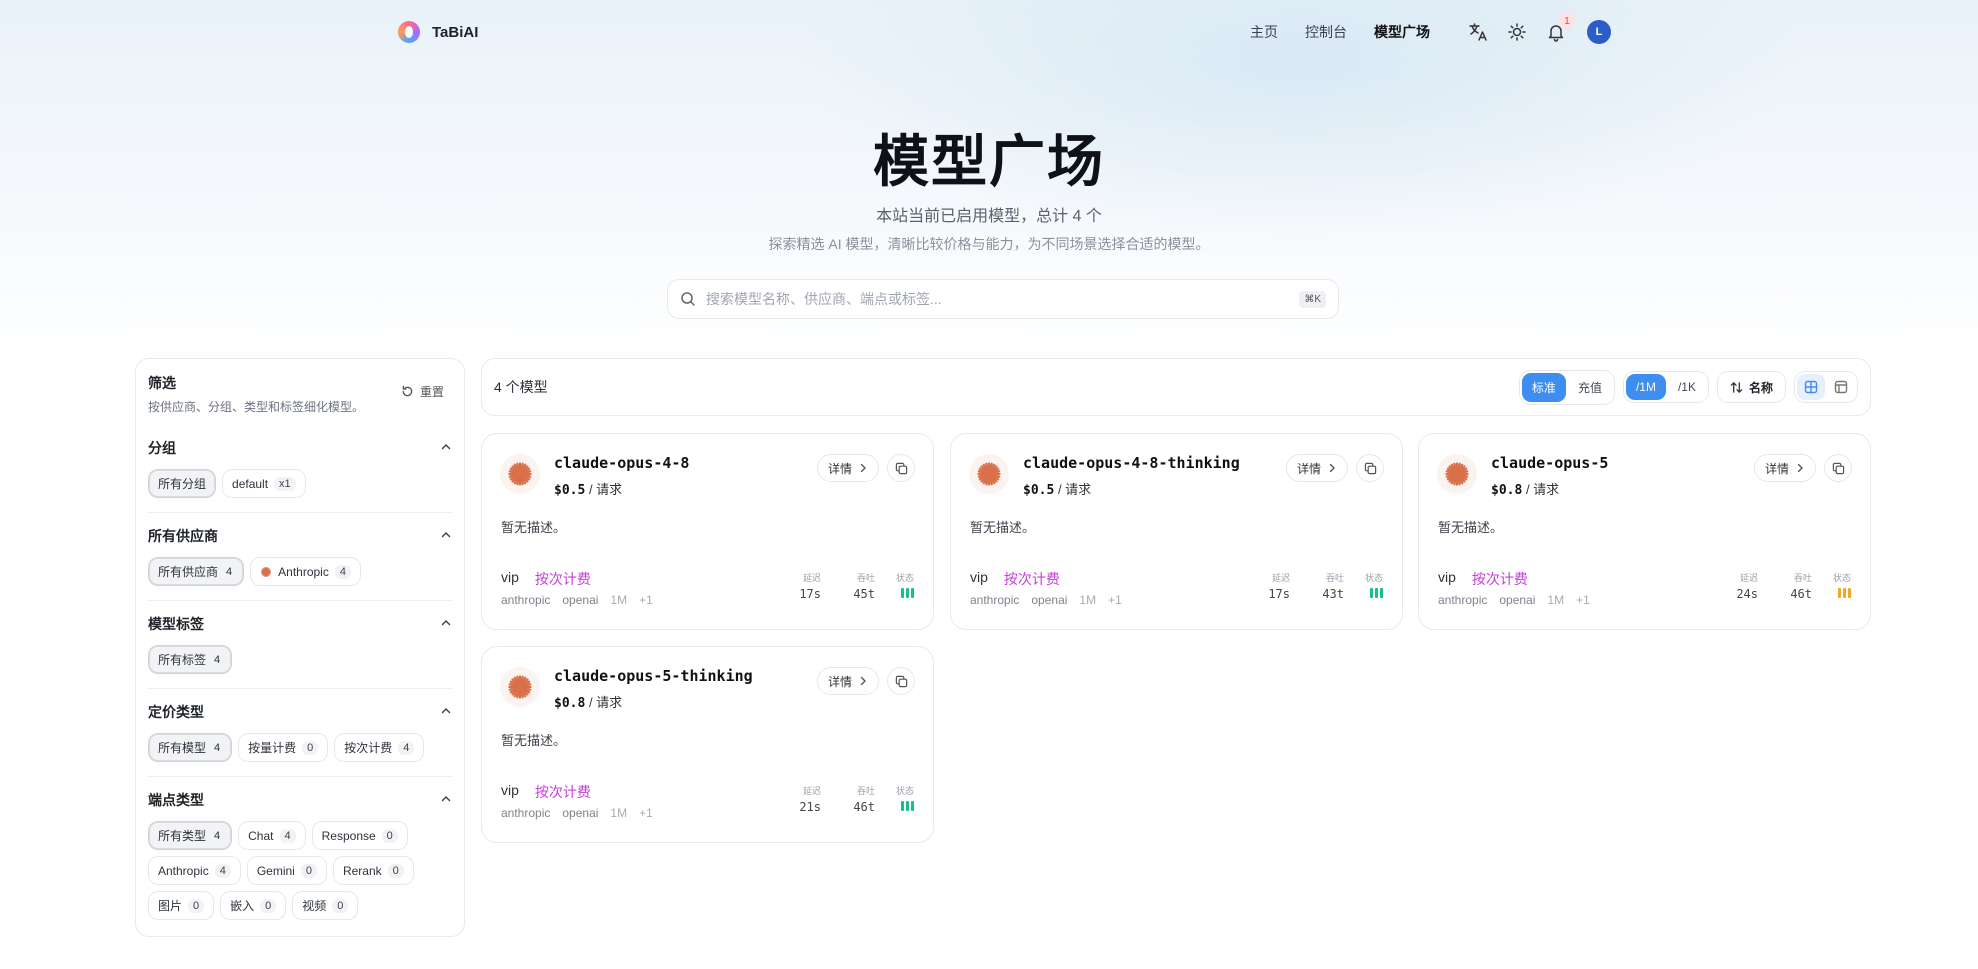 Image resolution: width=1978 pixels, height=969 pixels. Describe the element at coordinates (1747, 586) in the screenshot. I see `latency-metric: 延迟 24s` at that location.